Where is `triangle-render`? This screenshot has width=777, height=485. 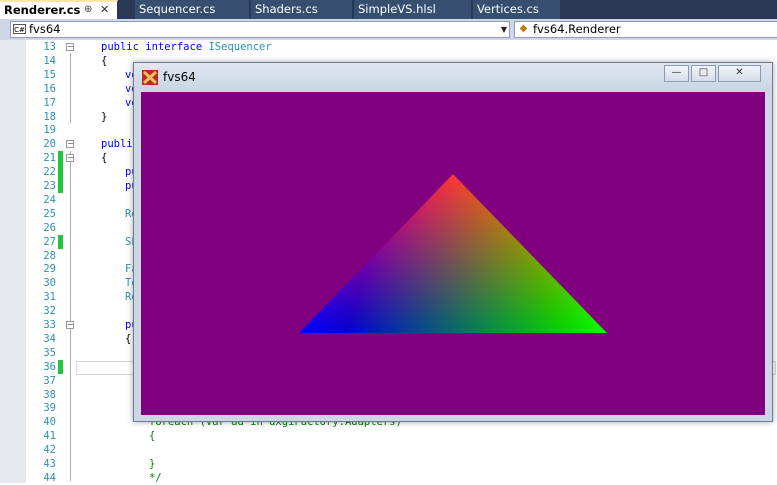 triangle-render is located at coordinates (453, 253).